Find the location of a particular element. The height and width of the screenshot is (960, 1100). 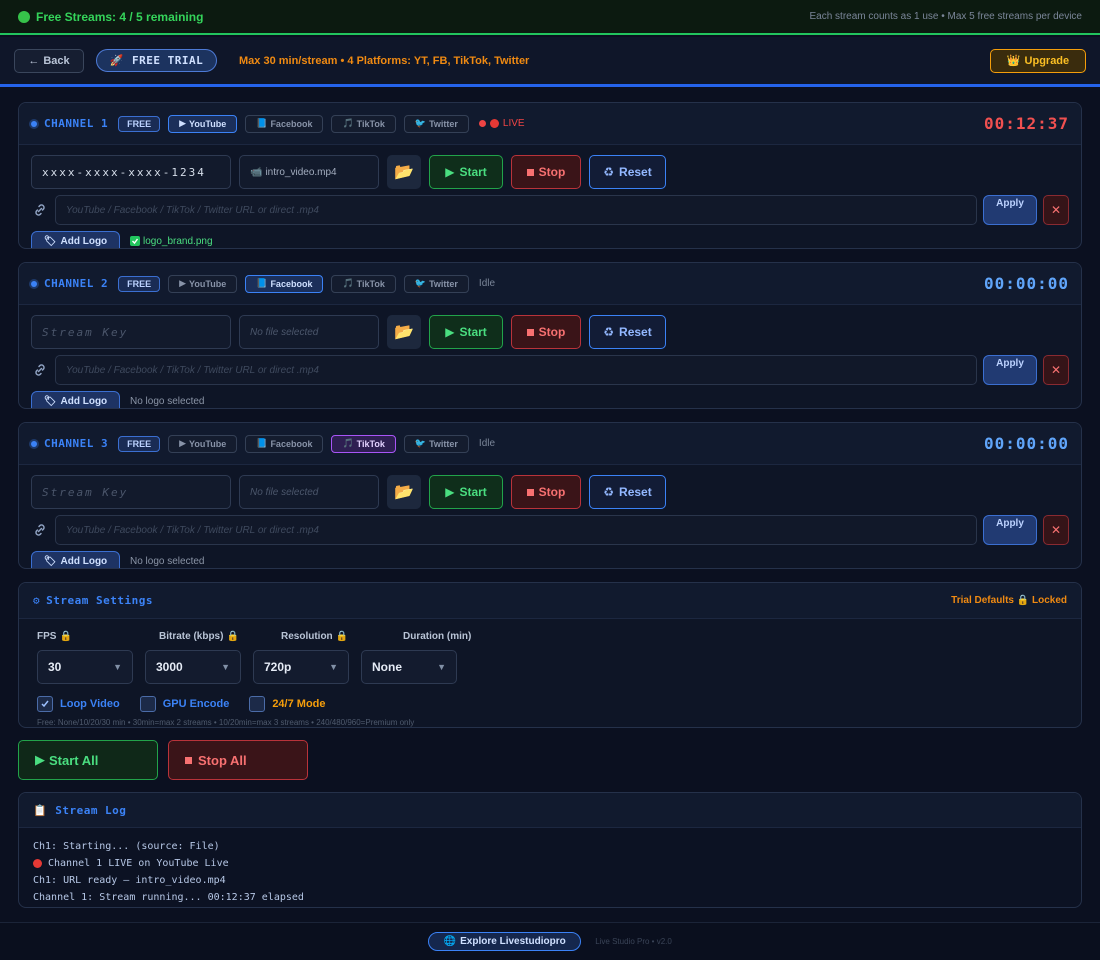

start-label: Start is located at coordinates (473, 332).